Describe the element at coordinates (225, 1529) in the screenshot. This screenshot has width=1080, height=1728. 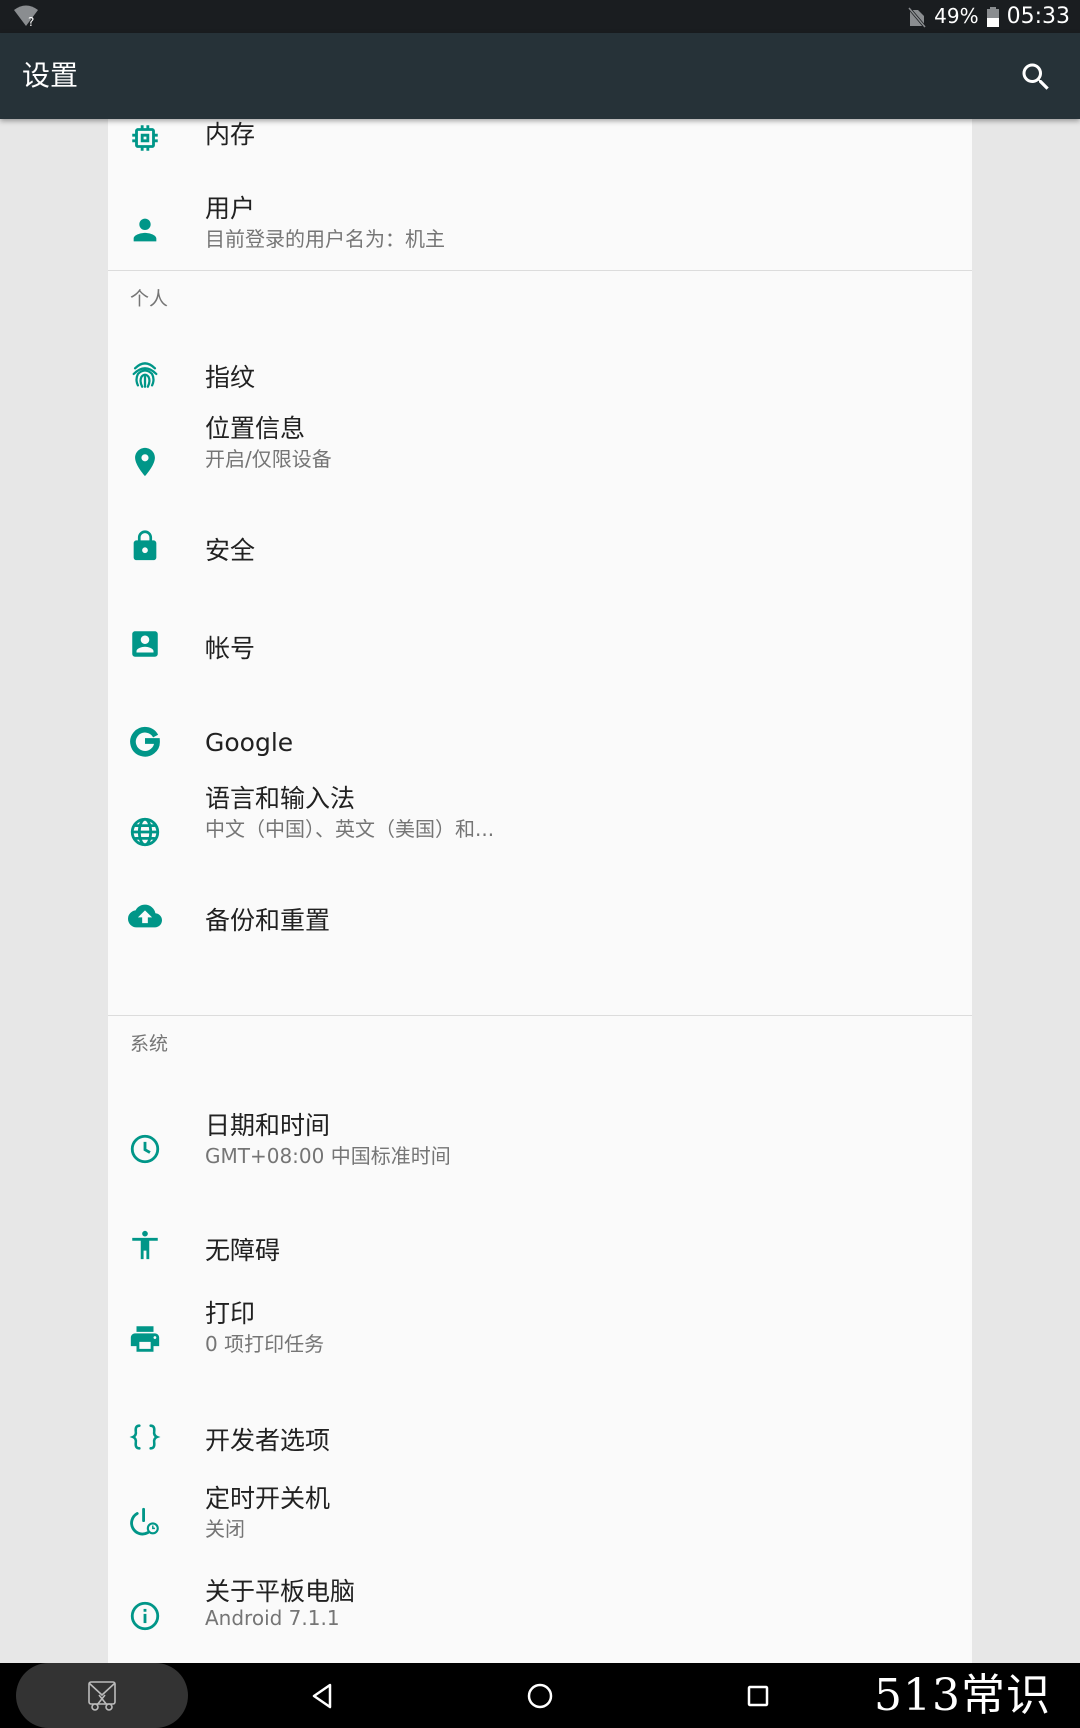
I see `settings-item-summary: 关闭` at that location.